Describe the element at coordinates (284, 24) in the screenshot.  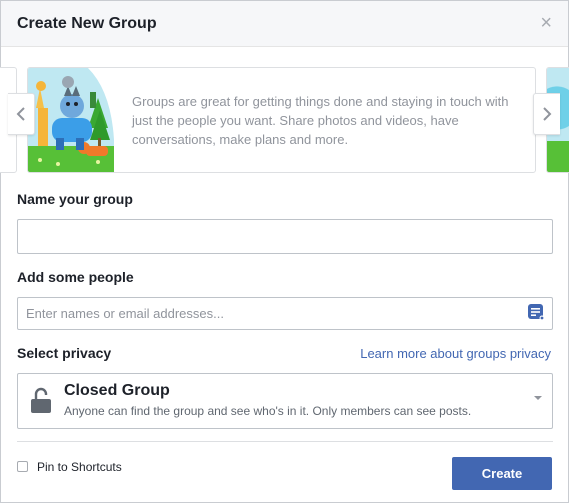
I see `dialog-header: Create New Group ×` at that location.